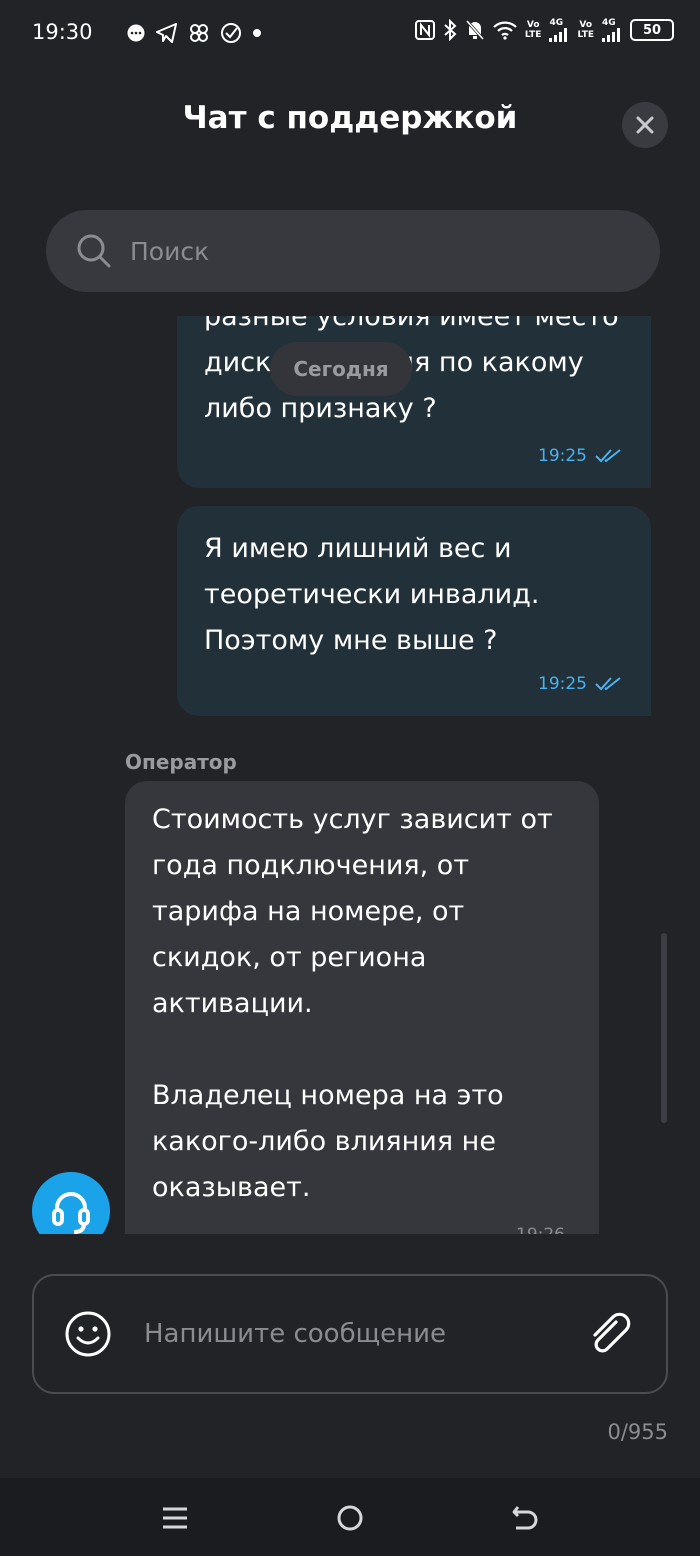 The width and height of the screenshot is (700, 1556). I want to click on menu-icon, so click(175, 1518).